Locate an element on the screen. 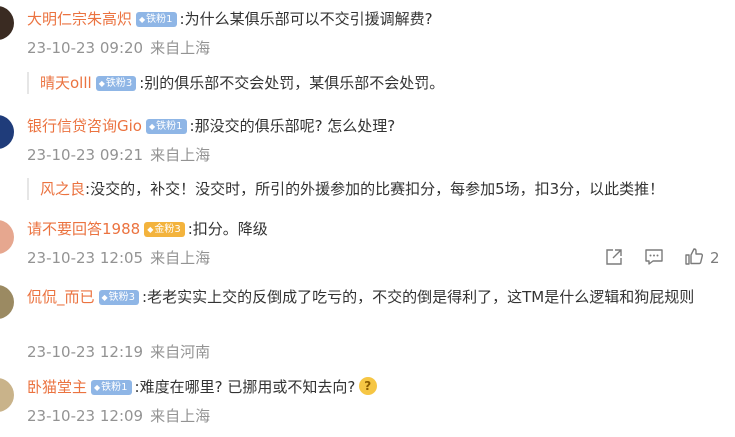  timestamp: 23-10-23 12:05 is located at coordinates (85, 258).